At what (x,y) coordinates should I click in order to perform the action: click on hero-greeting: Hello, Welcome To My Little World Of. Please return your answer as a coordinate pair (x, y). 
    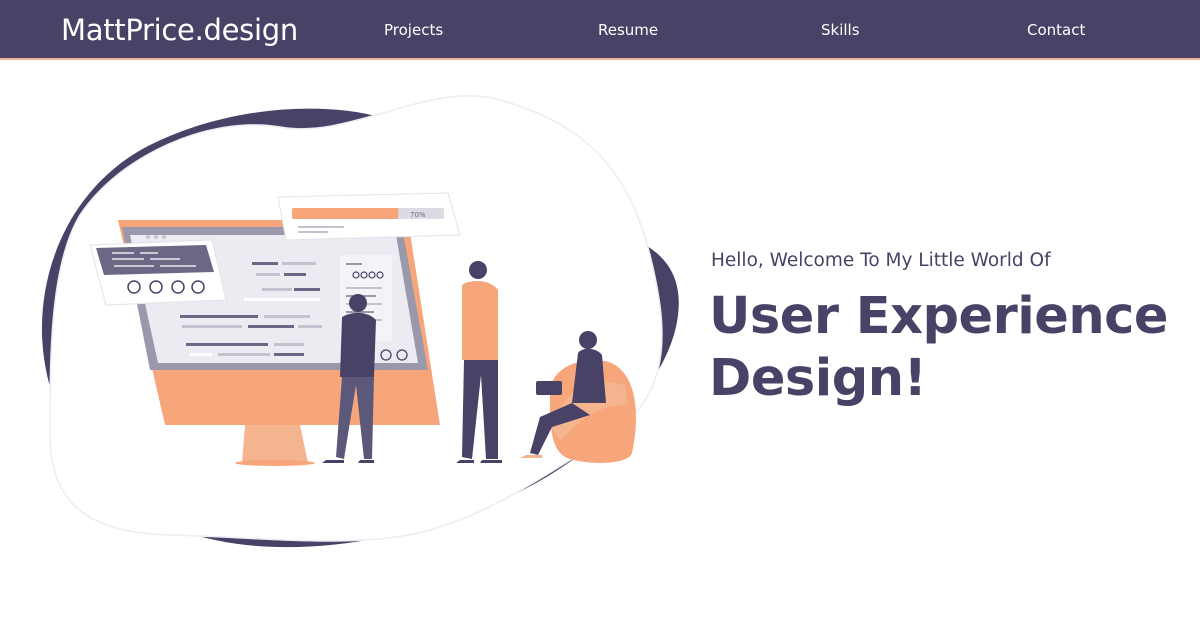
    Looking at the image, I should click on (881, 260).